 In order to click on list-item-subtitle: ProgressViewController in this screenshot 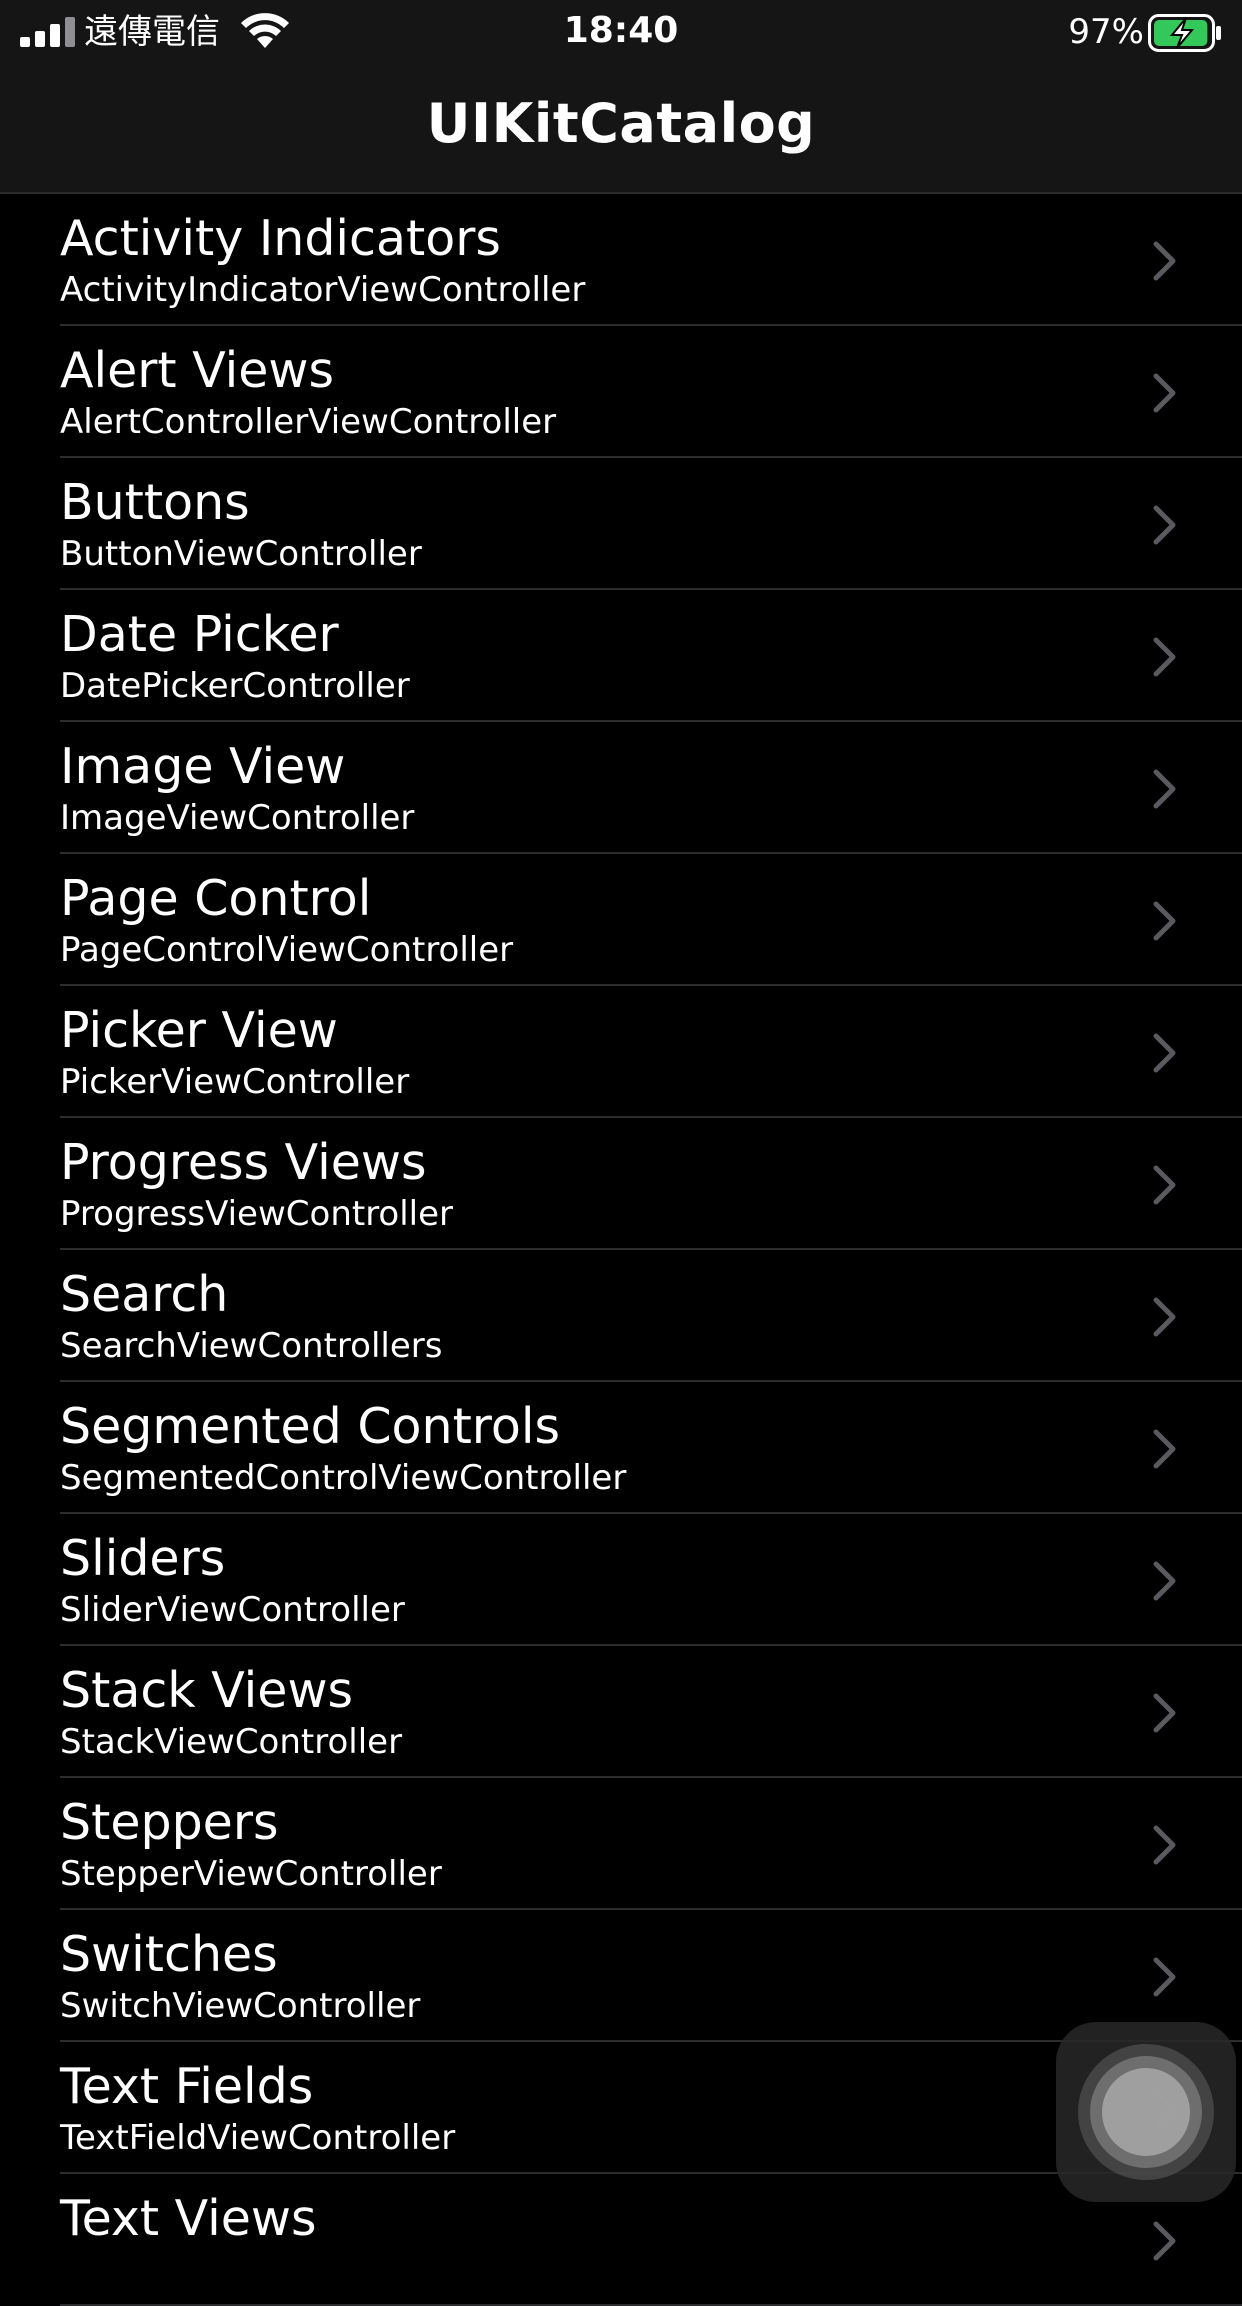, I will do `click(257, 1214)`.